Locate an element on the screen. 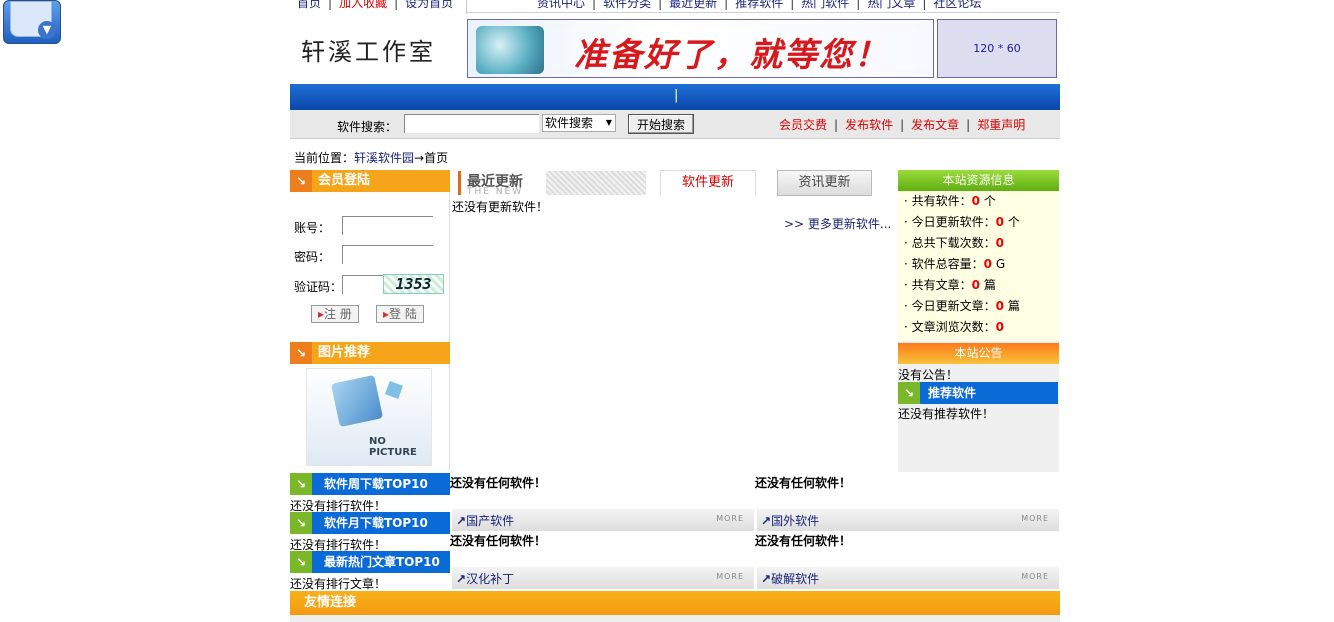  category-domestic: ↗国产软件 is located at coordinates (485, 520).